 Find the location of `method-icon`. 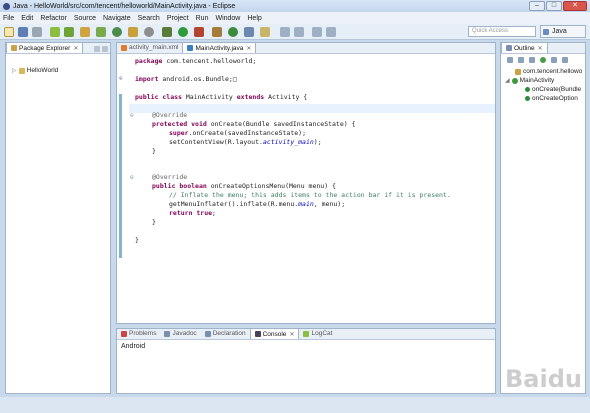

method-icon is located at coordinates (527, 98).